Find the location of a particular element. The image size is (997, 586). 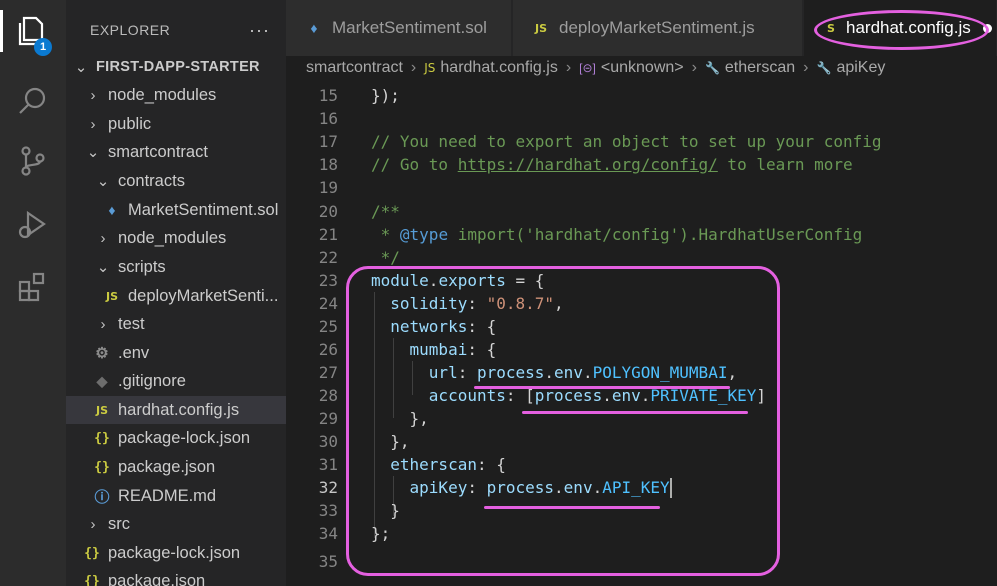

code-comment: /** is located at coordinates (385, 211).